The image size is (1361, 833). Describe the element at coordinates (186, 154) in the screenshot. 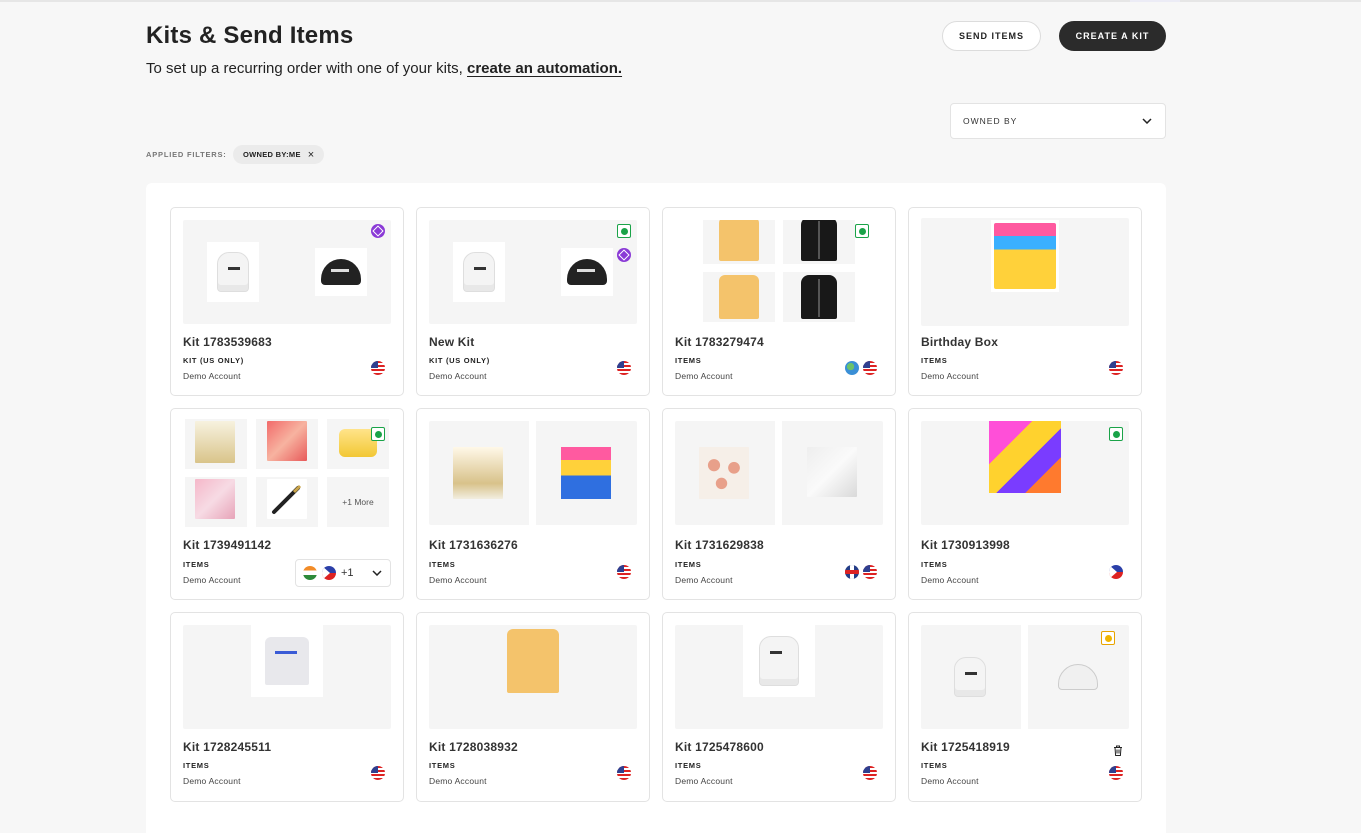

I see `applied-filters-label: APPLIED FILTERS:` at that location.